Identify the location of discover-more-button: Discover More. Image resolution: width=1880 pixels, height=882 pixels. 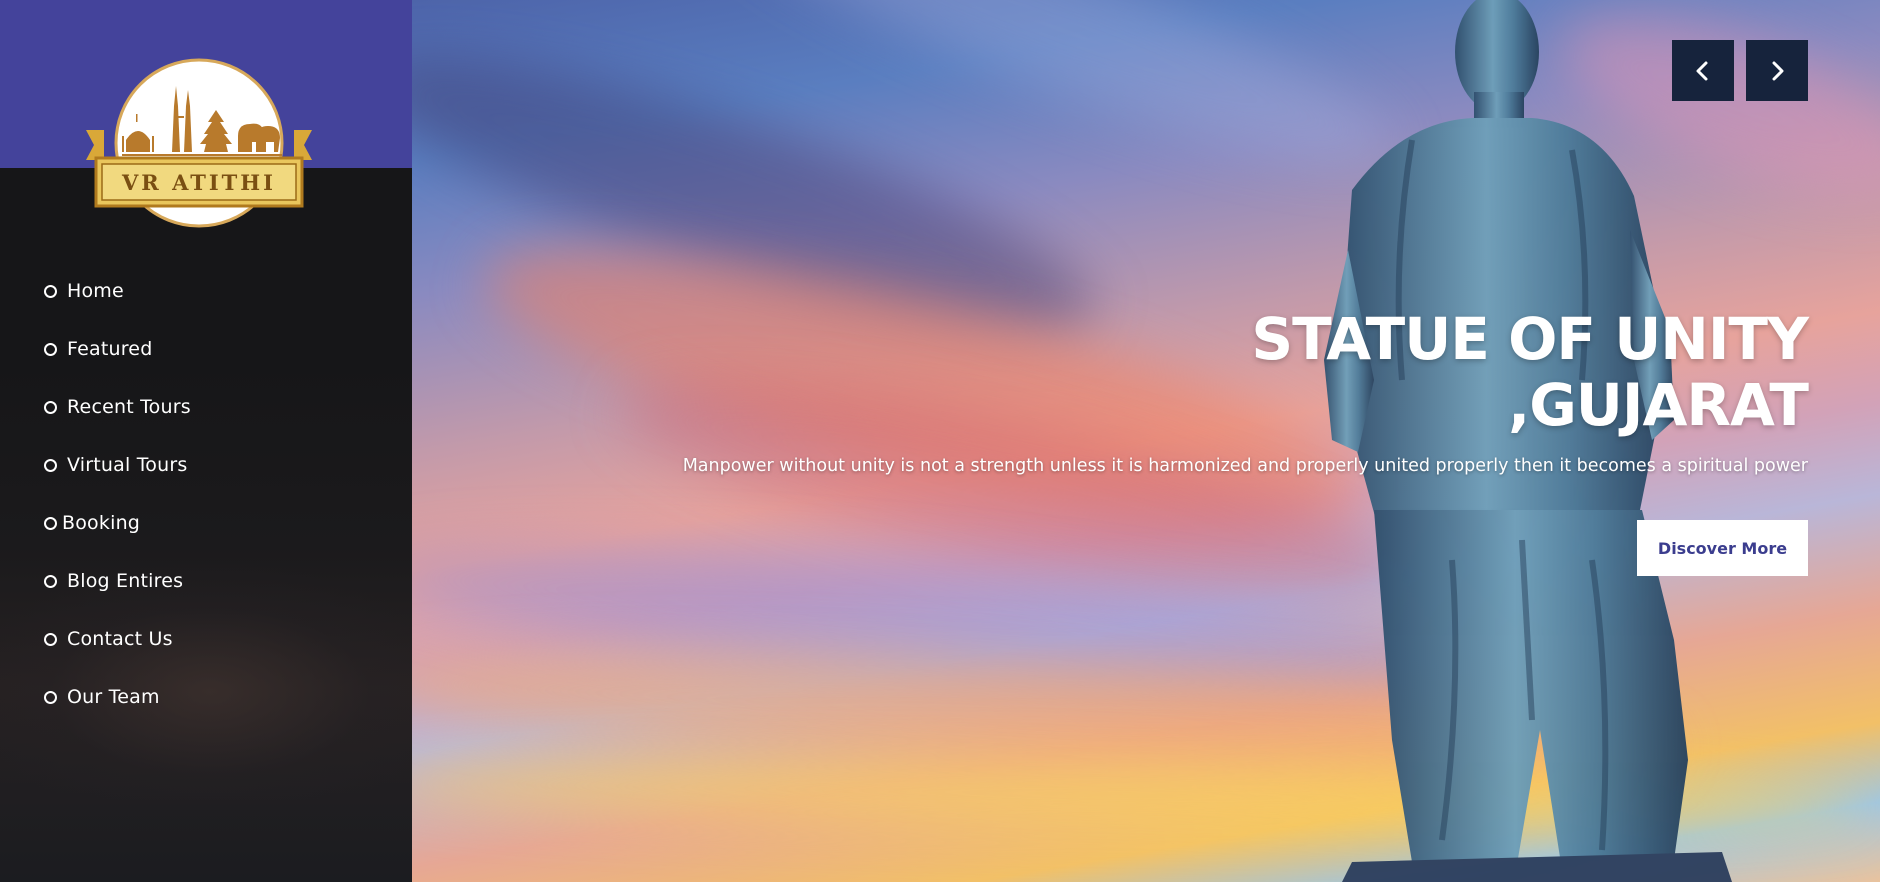
(1722, 548).